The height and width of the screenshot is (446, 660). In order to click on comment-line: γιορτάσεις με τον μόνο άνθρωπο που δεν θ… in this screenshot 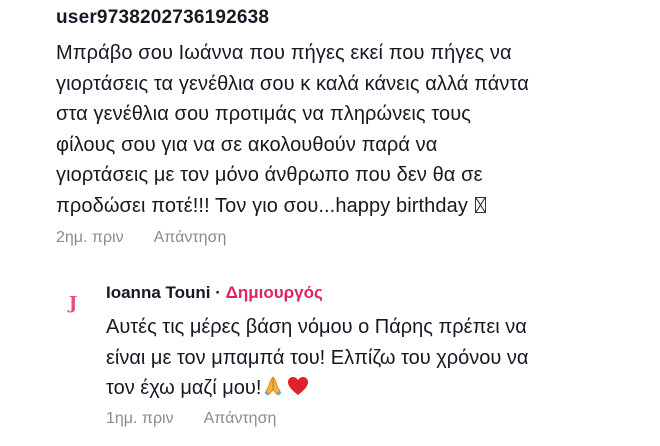, I will do `click(269, 175)`.